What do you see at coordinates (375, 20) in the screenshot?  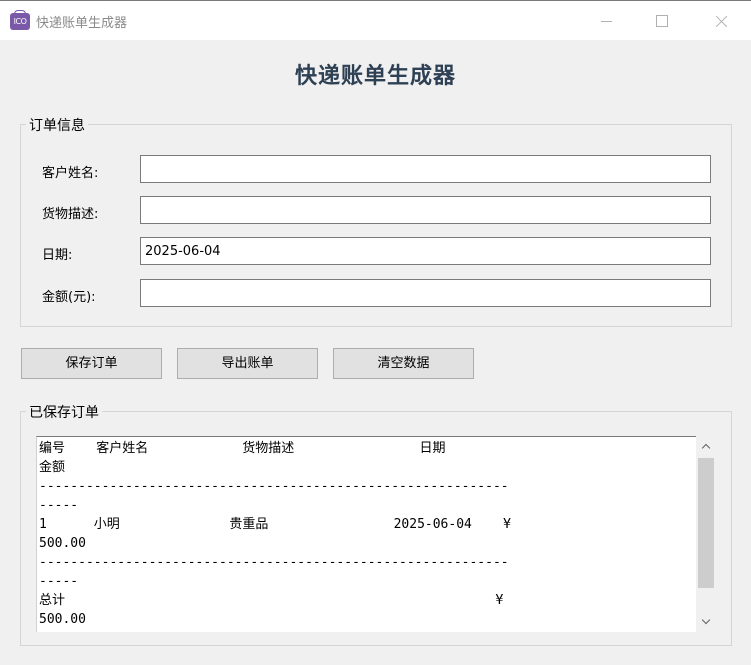 I see `title-bar: ICO 快递账单生成器` at bounding box center [375, 20].